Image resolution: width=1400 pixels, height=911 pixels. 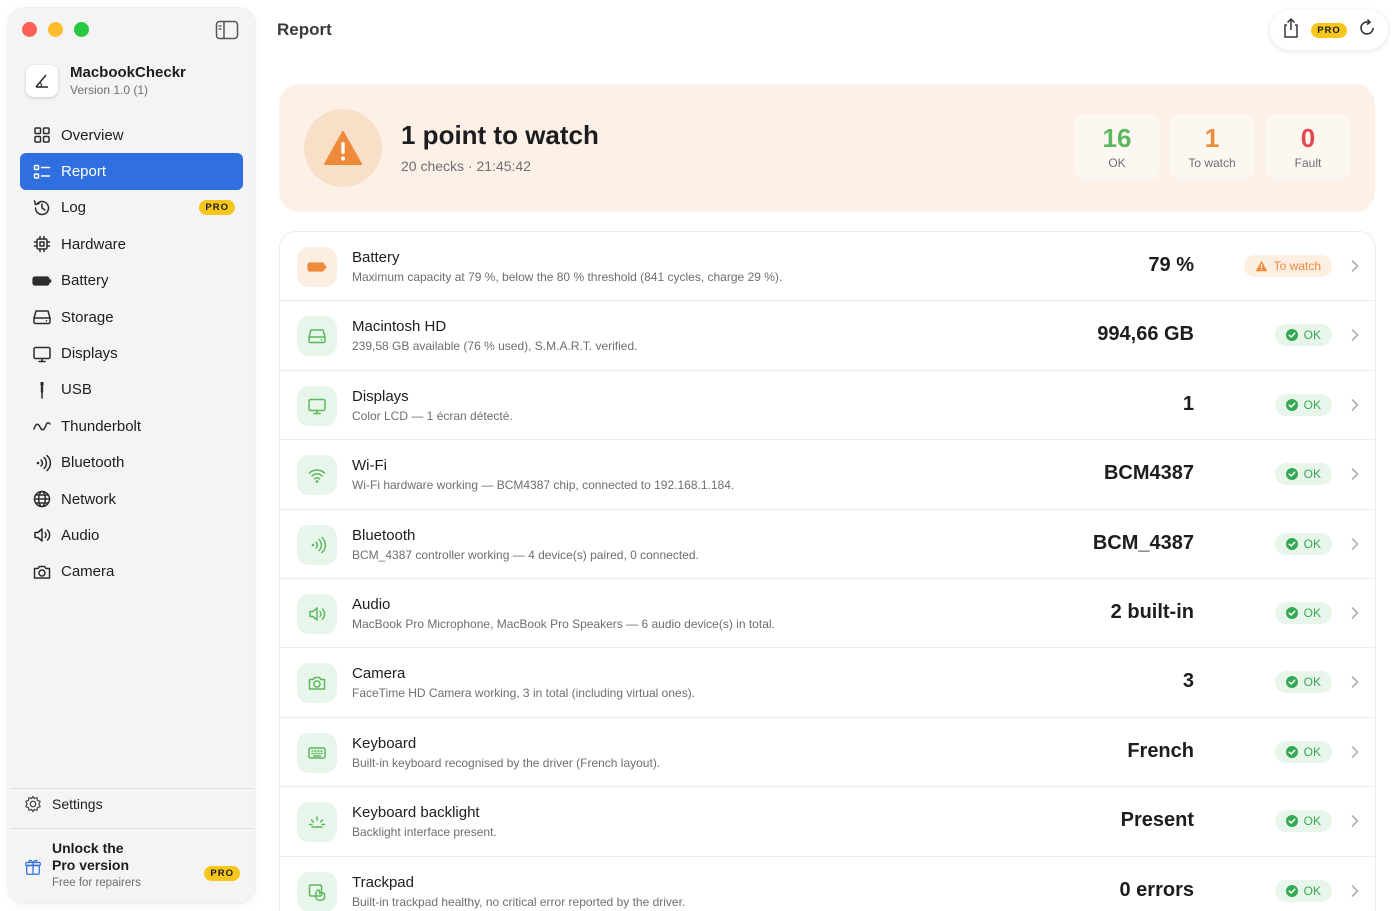 What do you see at coordinates (101, 426) in the screenshot?
I see `sidebar-item-label: Thunderbolt` at bounding box center [101, 426].